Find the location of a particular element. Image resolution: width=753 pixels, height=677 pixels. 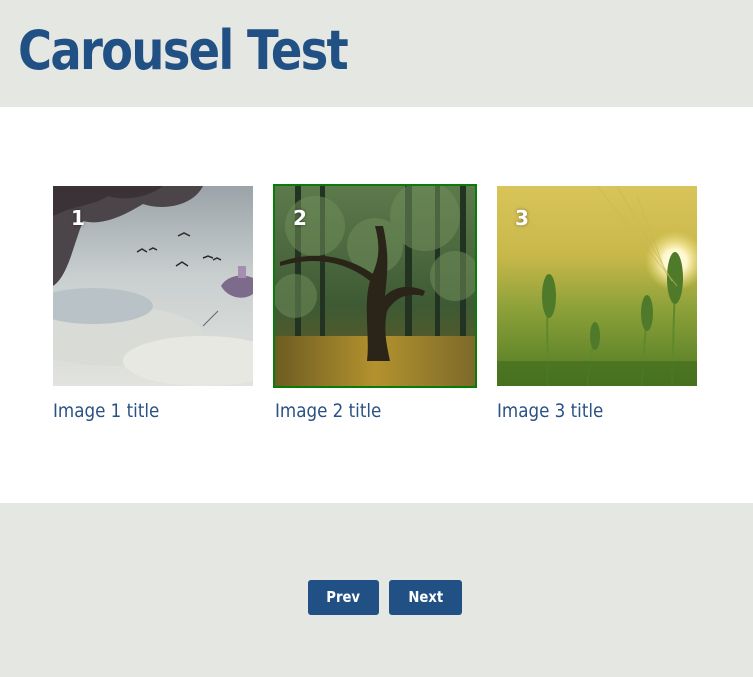

carousel-slide: 1 Image 1 title is located at coordinates (153, 304).